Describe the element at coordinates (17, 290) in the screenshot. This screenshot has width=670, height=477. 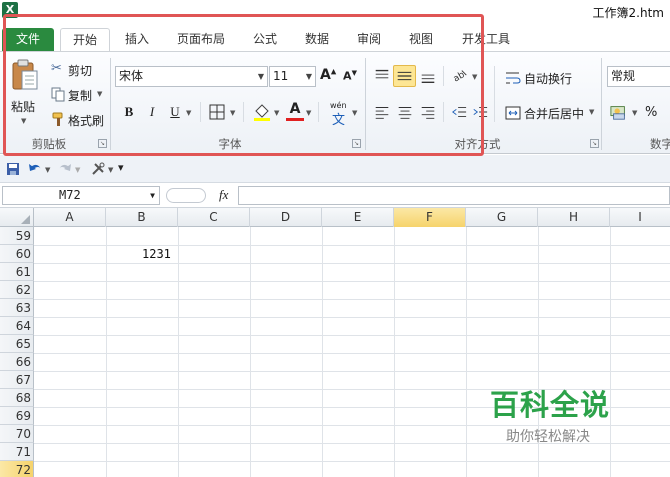
I see `row-header-62: 62` at that location.